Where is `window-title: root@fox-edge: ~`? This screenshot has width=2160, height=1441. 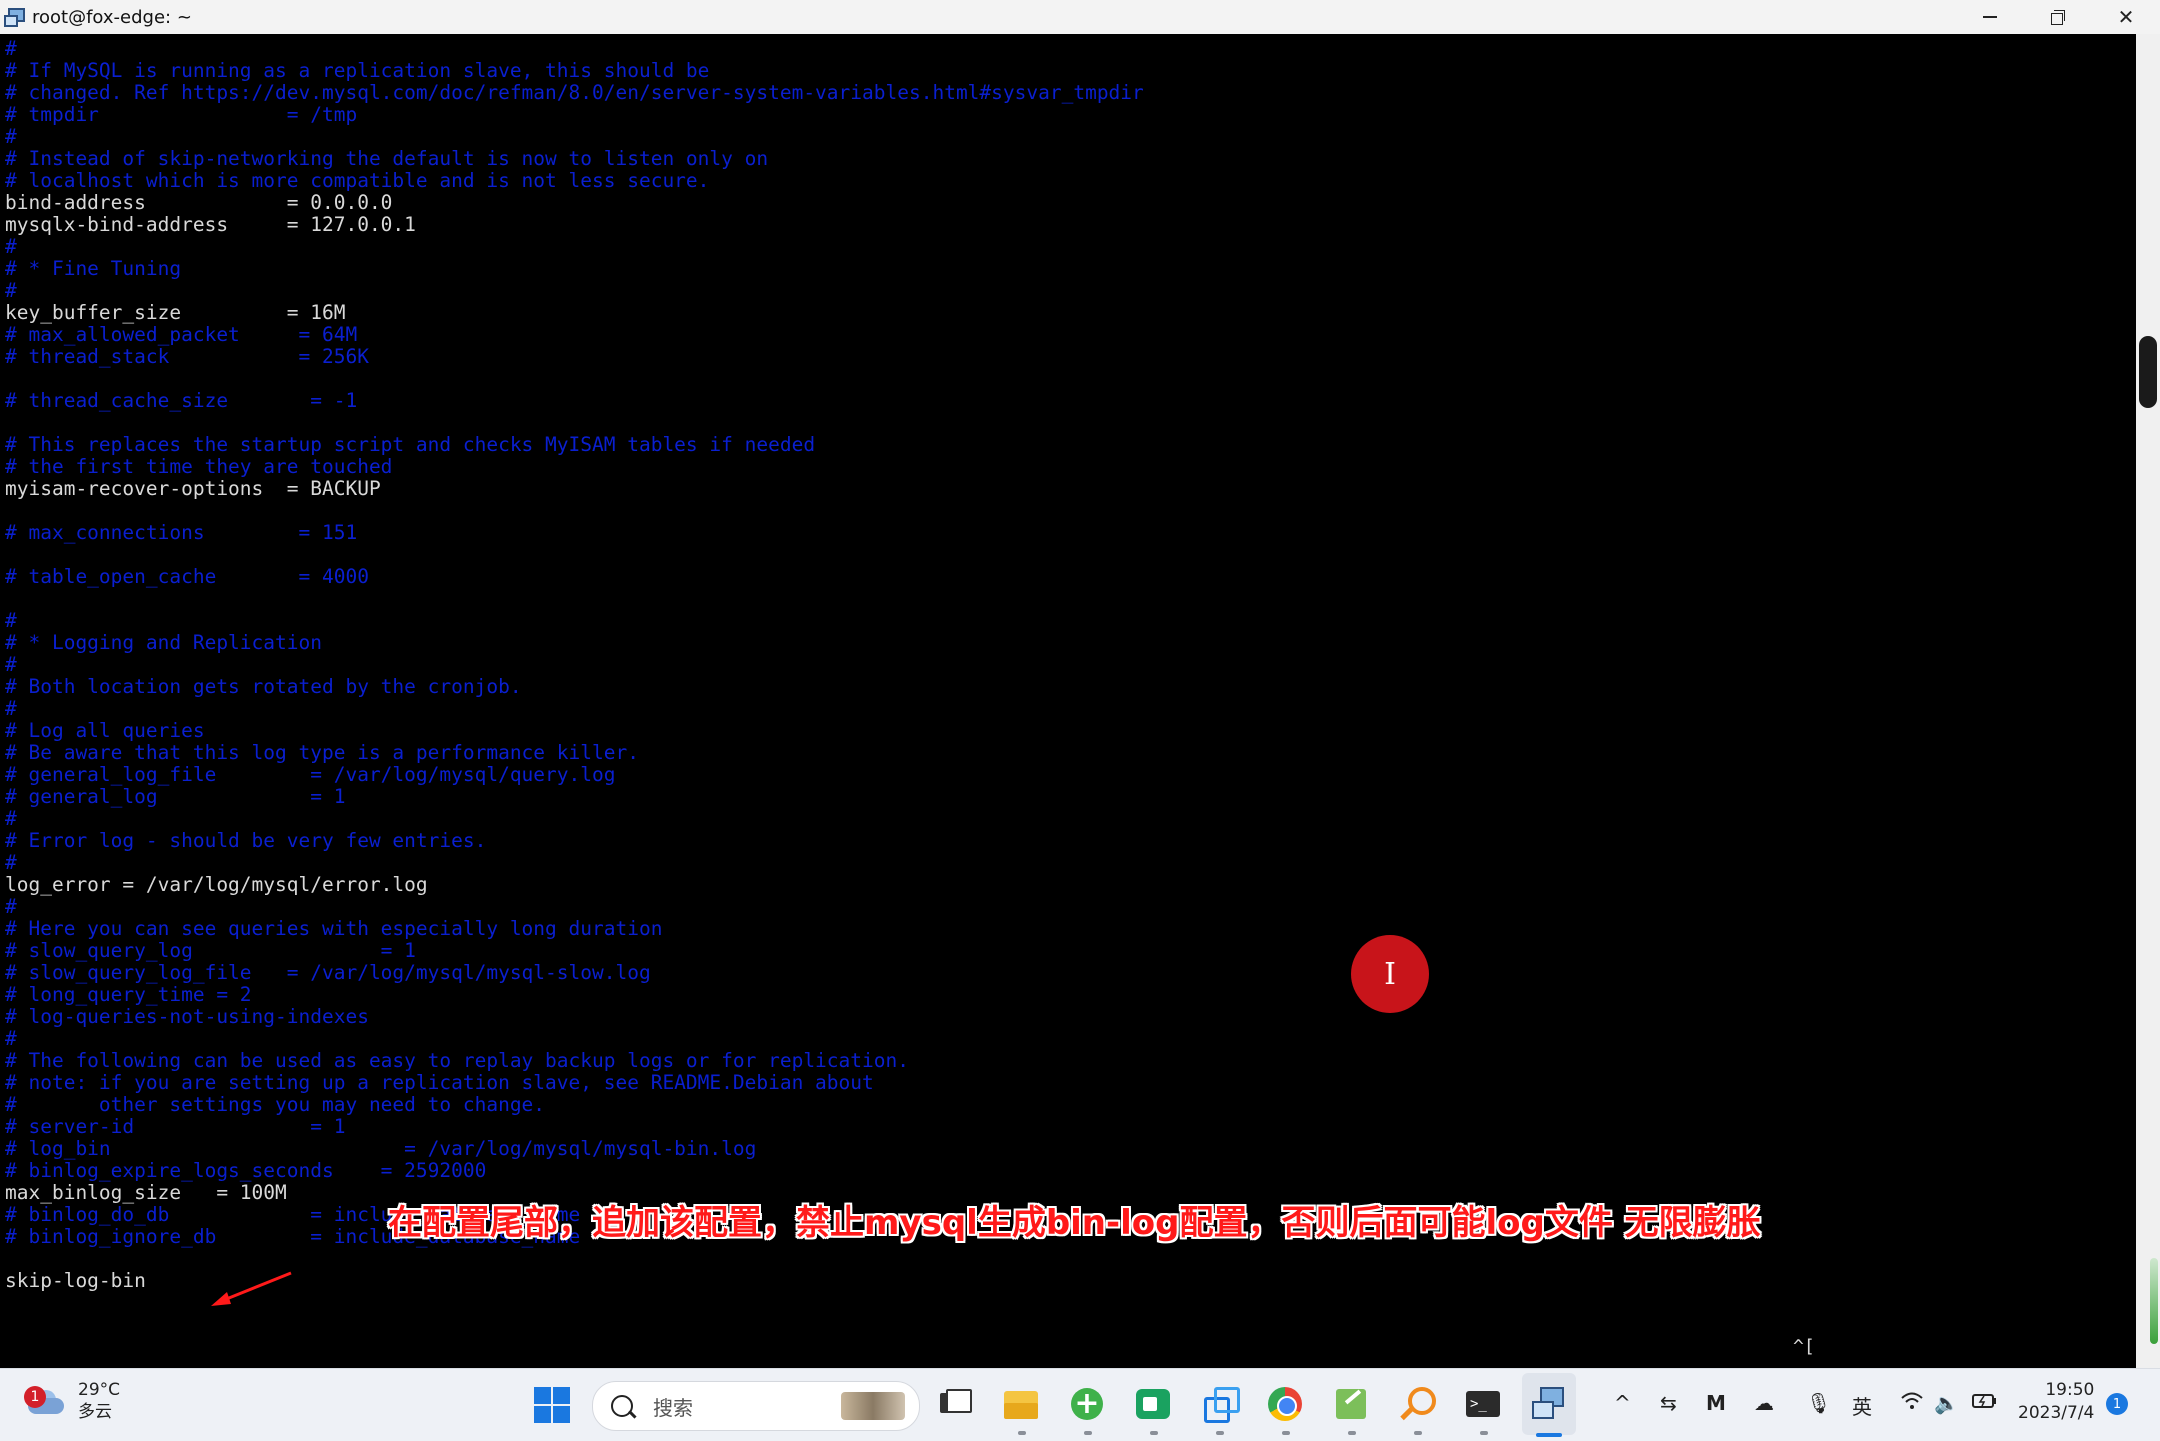
window-title: root@fox-edge: ~ is located at coordinates (112, 17).